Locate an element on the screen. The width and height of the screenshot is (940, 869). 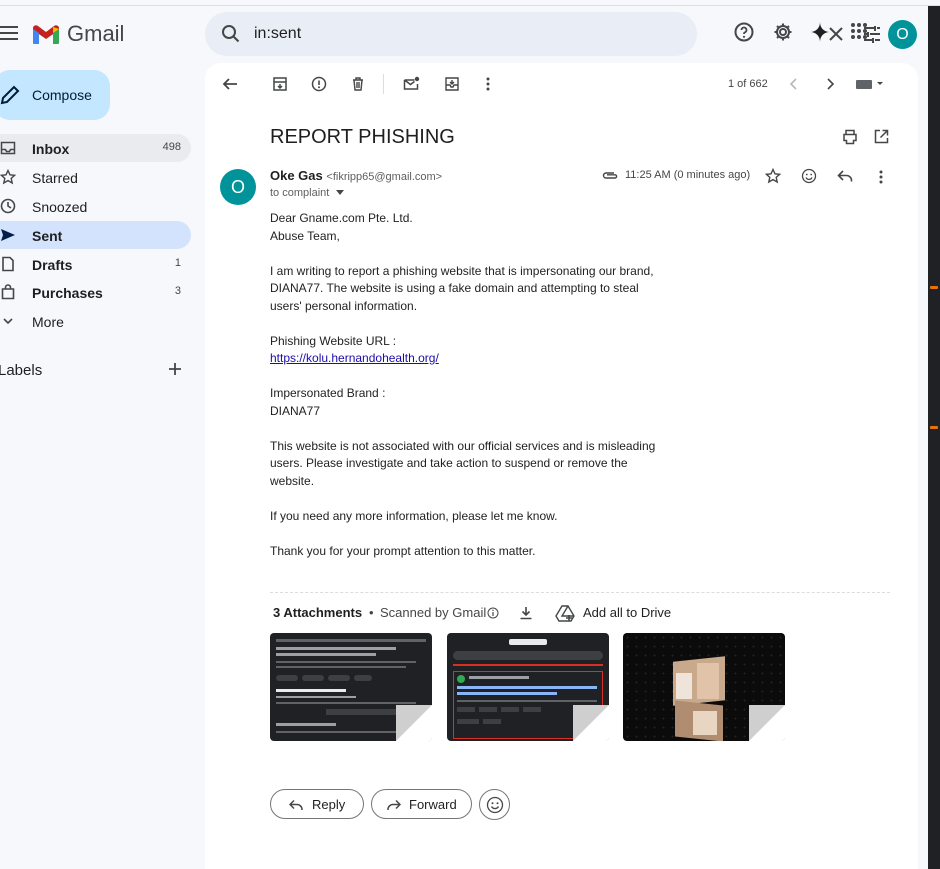
add-all-to-drive-link: Add all to Drive is located at coordinates (627, 612).